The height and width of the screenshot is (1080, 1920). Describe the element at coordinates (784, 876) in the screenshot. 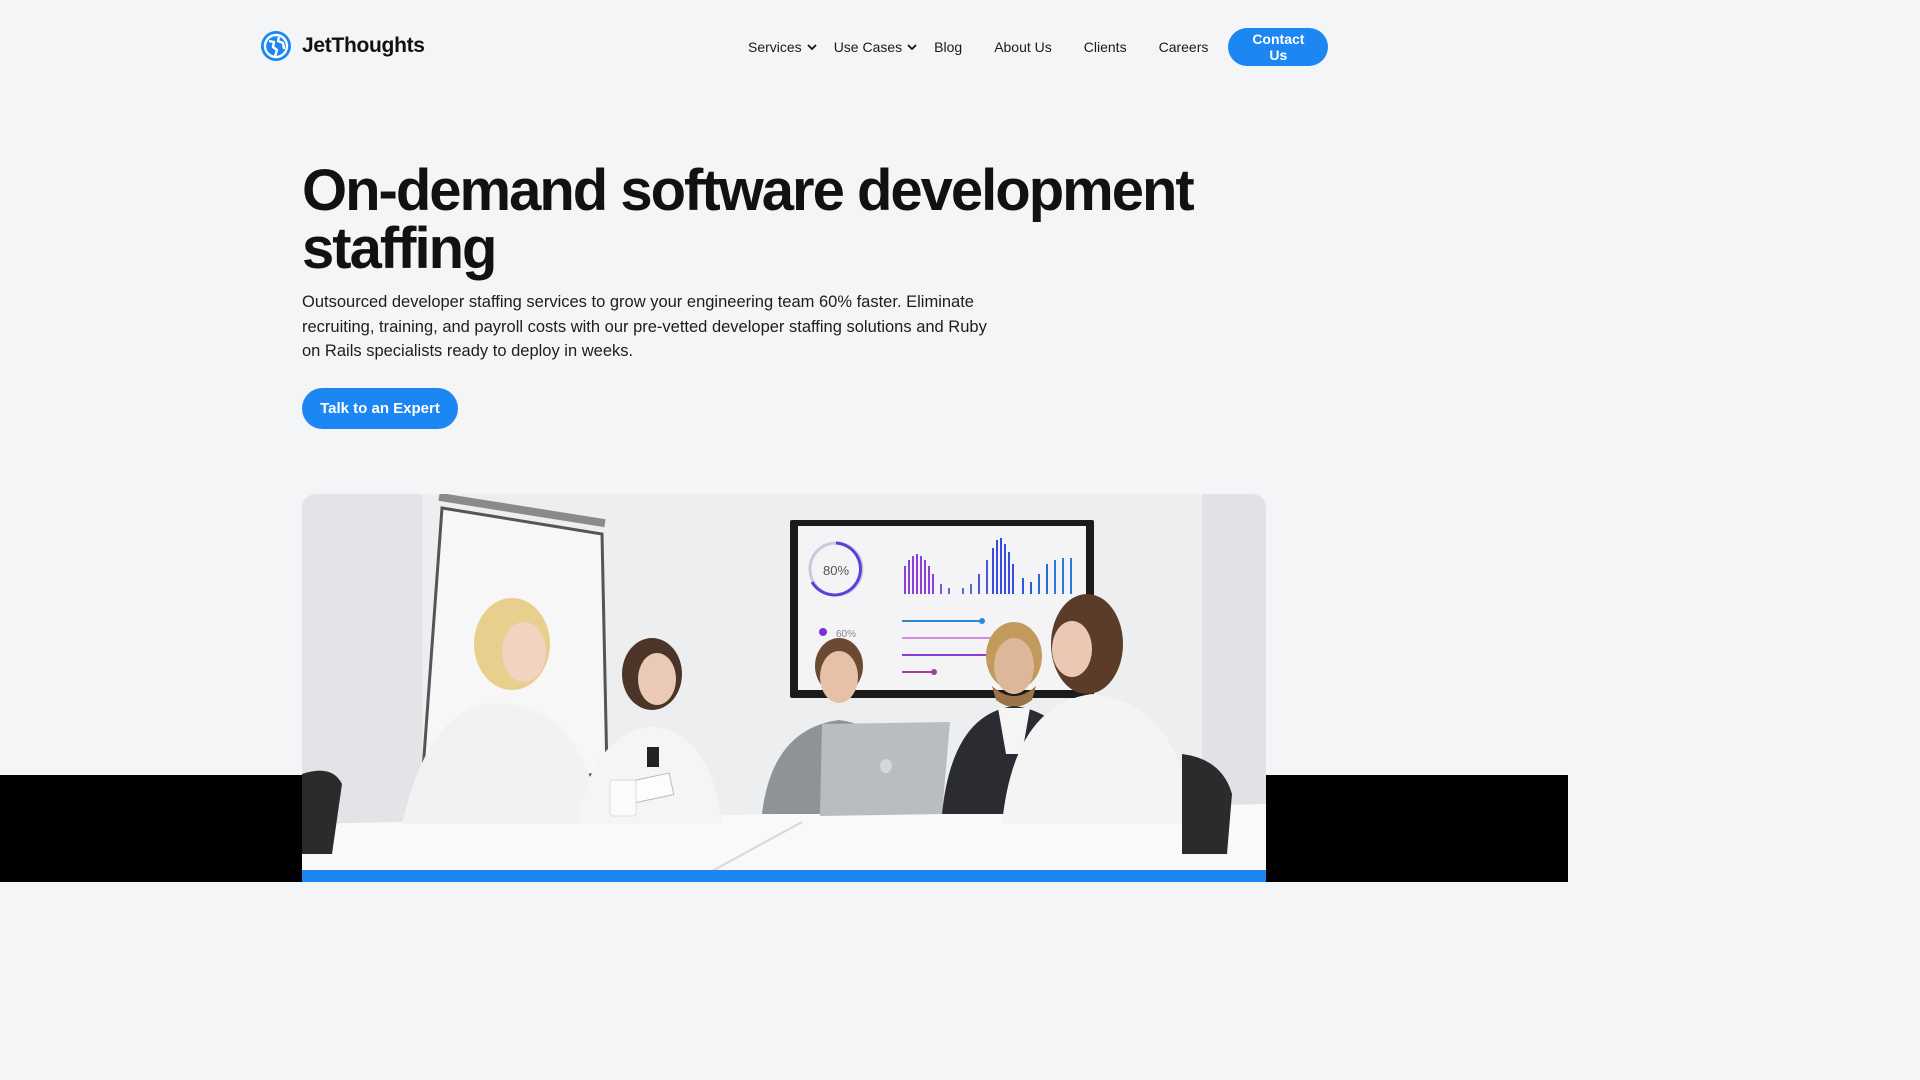

I see `image-accent-bar` at that location.